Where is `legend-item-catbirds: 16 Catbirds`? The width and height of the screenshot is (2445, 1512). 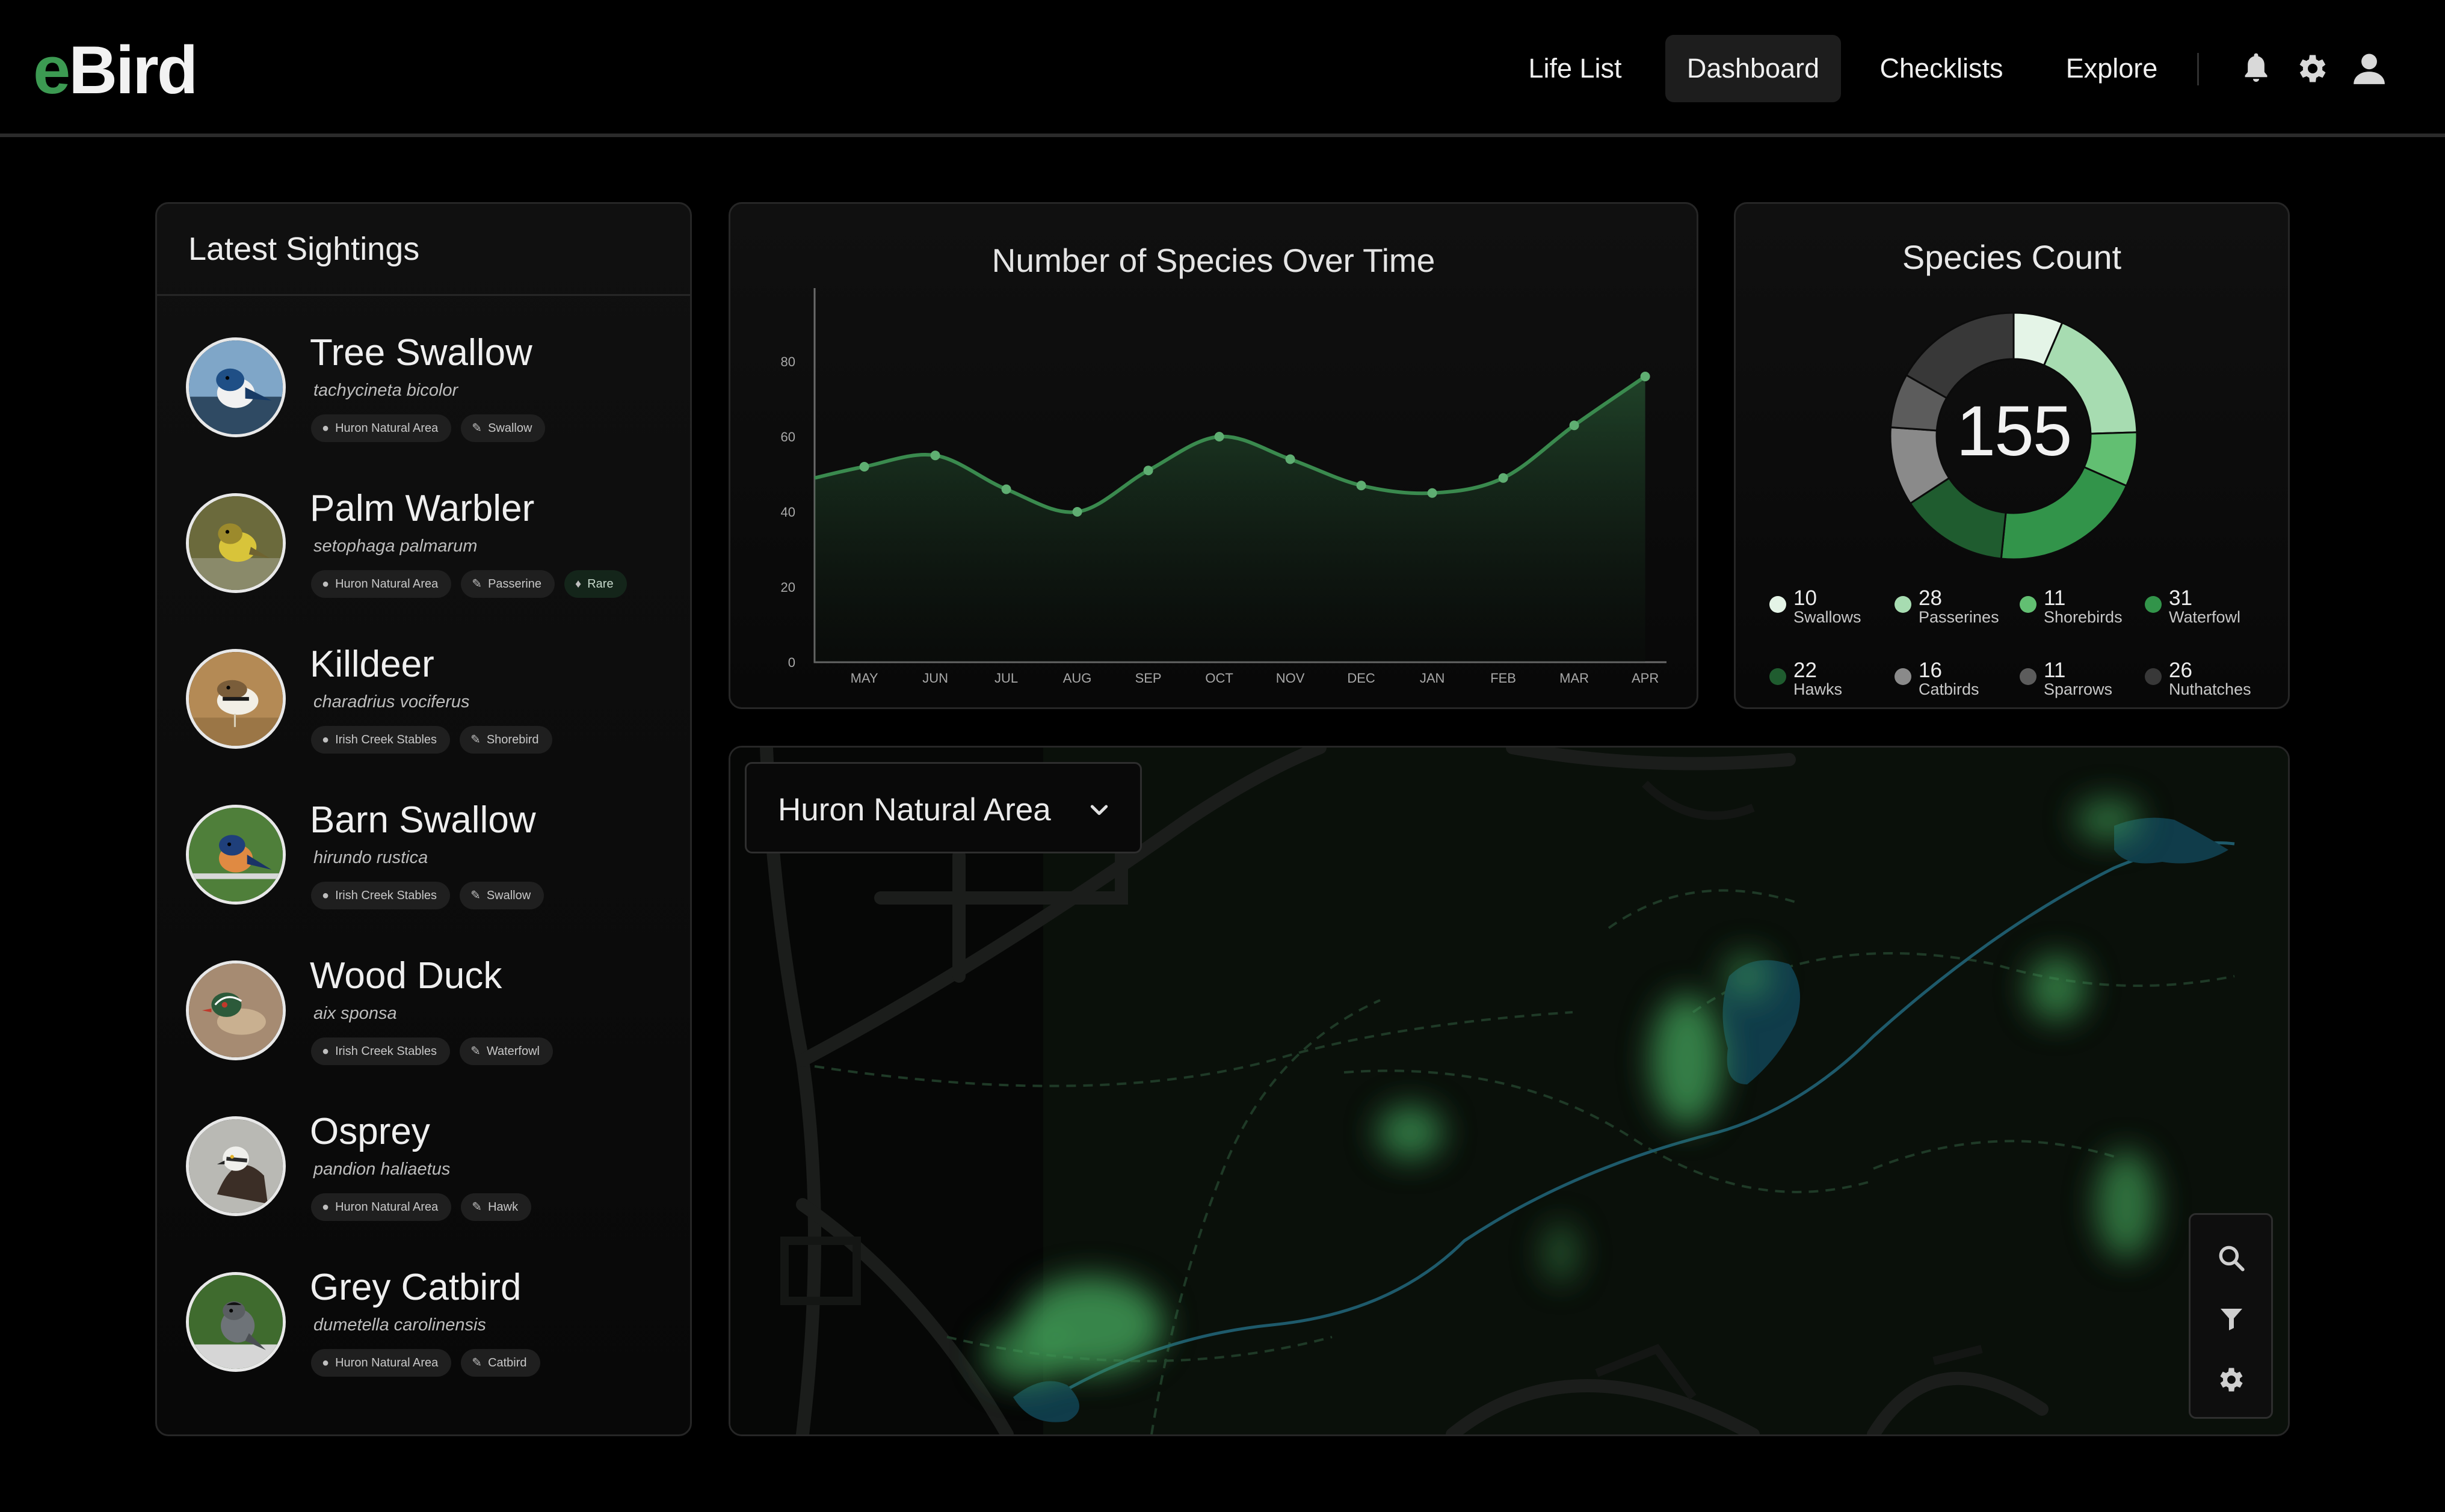 legend-item-catbirds: 16 Catbirds is located at coordinates (1958, 683).